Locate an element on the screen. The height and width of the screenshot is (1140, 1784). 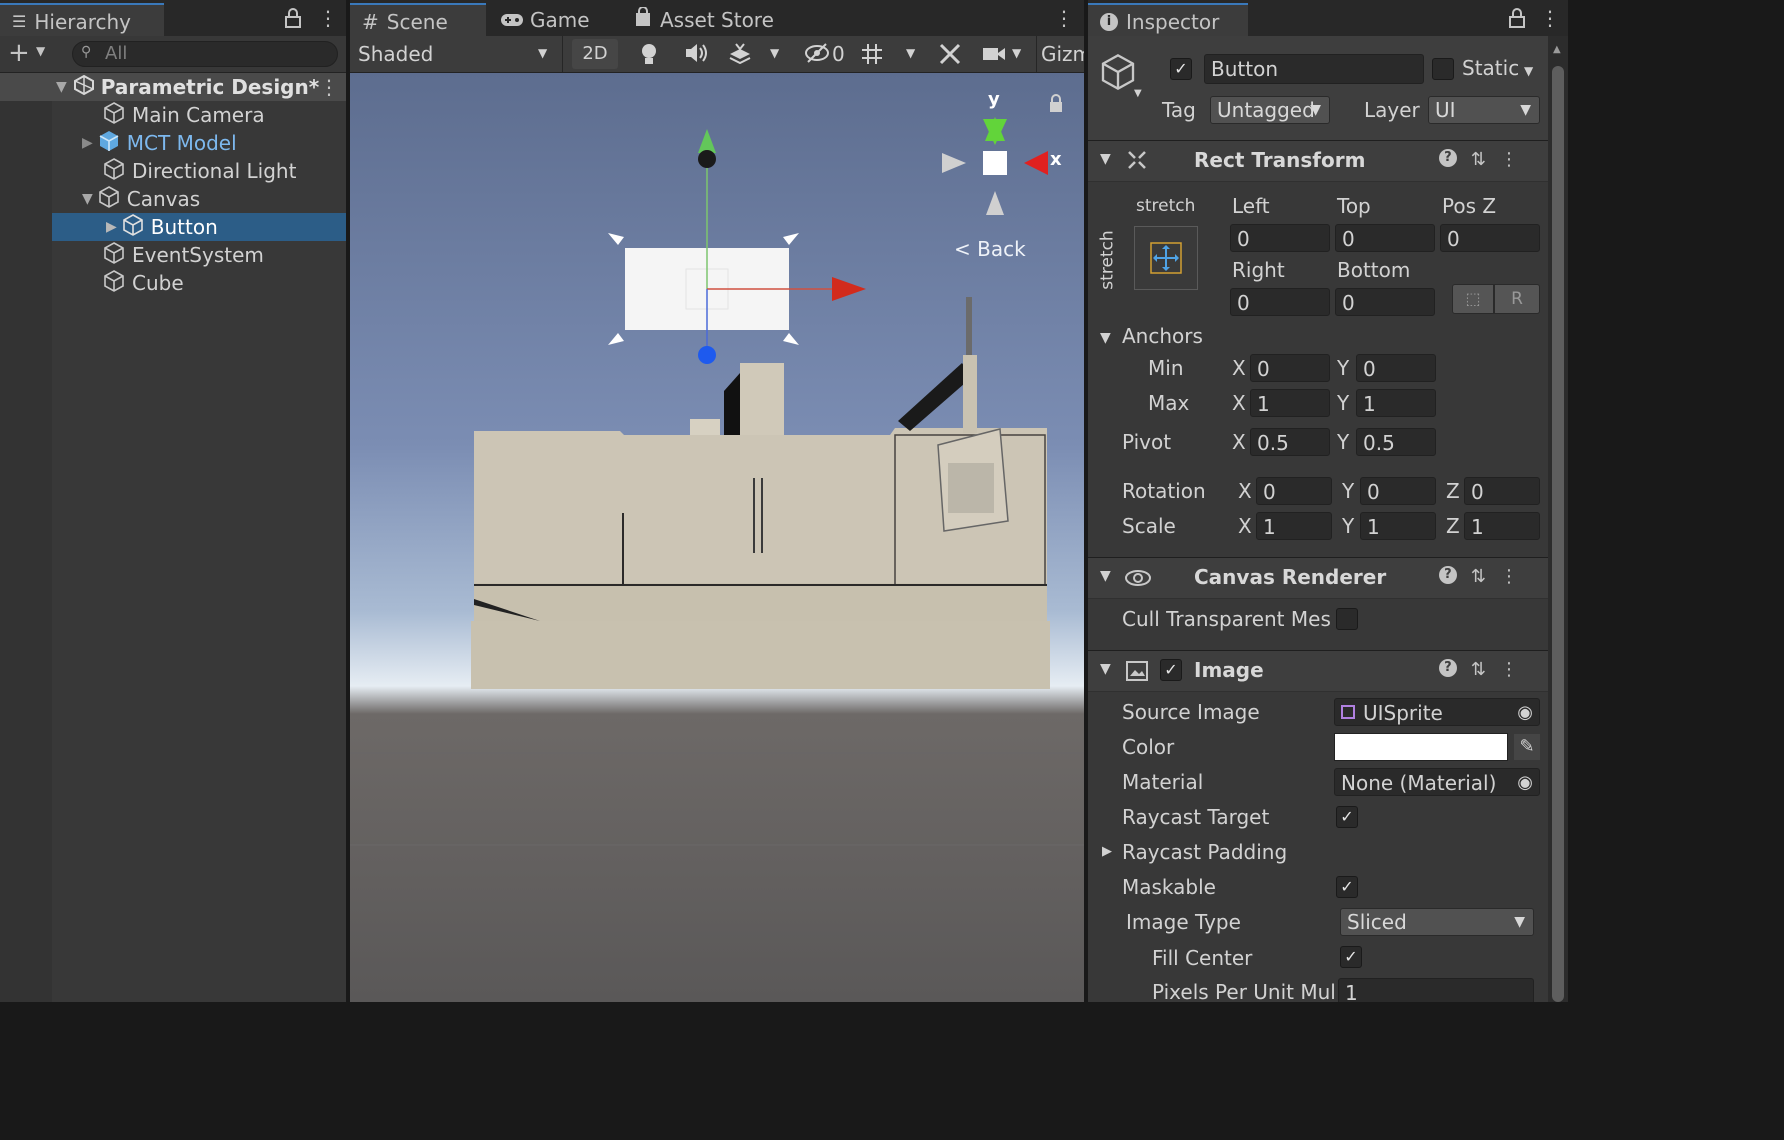
tab-game: Game is located at coordinates (545, 19).